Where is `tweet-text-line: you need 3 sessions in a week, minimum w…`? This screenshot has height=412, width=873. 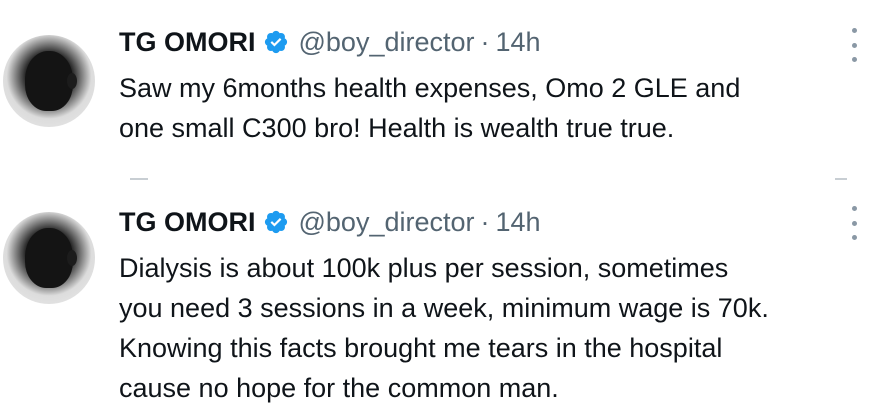
tweet-text-line: you need 3 sessions in a week, minimum w… is located at coordinates (444, 308).